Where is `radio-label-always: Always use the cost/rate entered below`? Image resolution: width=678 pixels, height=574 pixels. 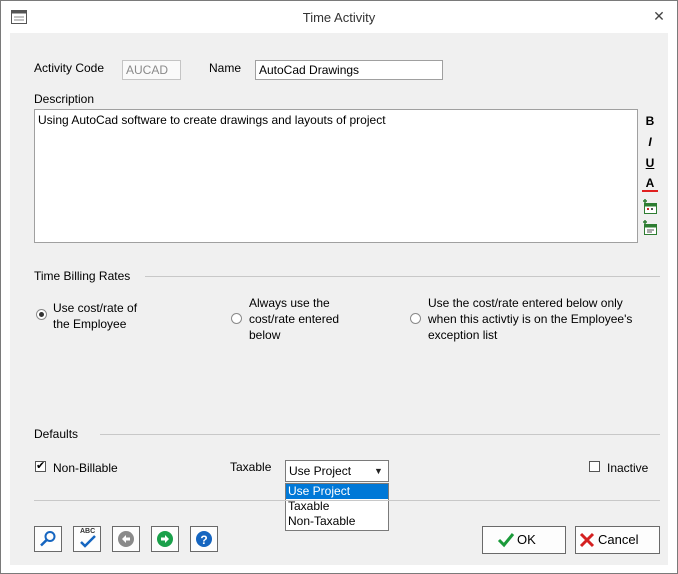
radio-label-always: Always use the cost/rate entered below is located at coordinates (294, 319).